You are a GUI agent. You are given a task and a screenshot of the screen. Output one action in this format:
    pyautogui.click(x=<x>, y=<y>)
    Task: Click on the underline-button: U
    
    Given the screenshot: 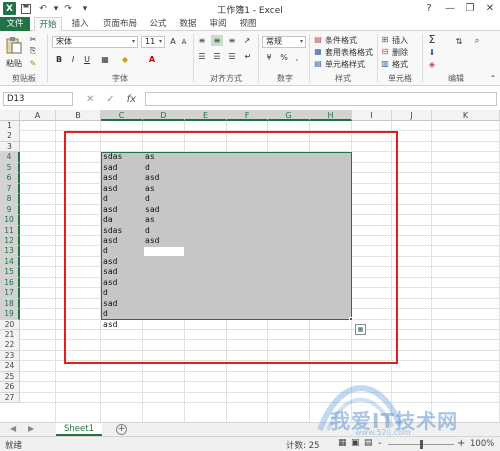 What is the action you would take?
    pyautogui.click(x=87, y=59)
    